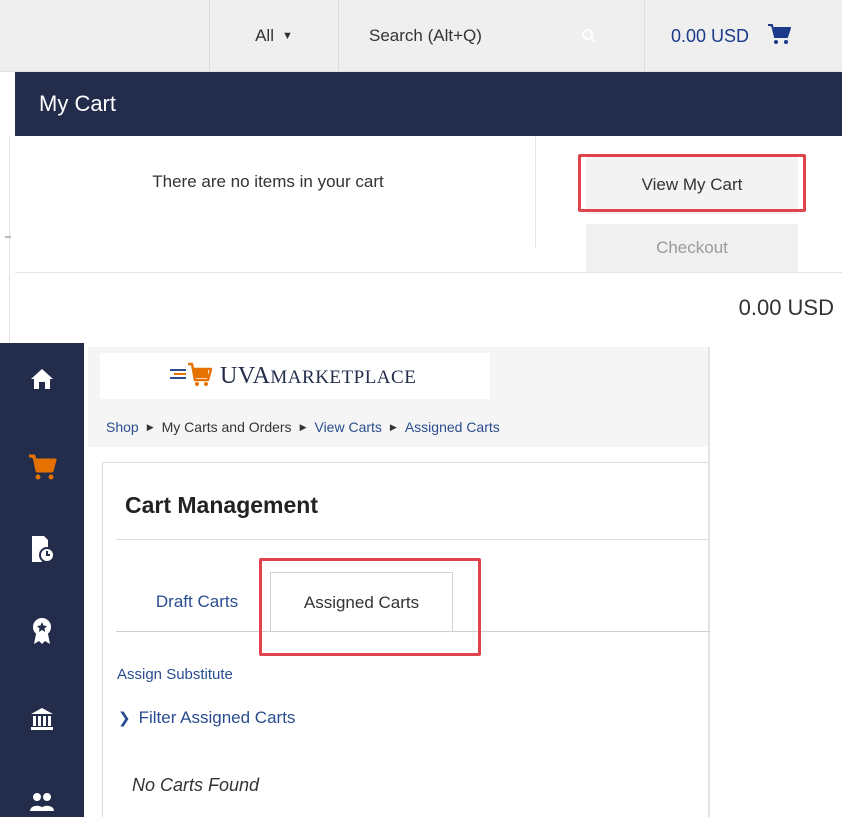 Image resolution: width=842 pixels, height=817 pixels. I want to click on award-badge-icon, so click(42, 633).